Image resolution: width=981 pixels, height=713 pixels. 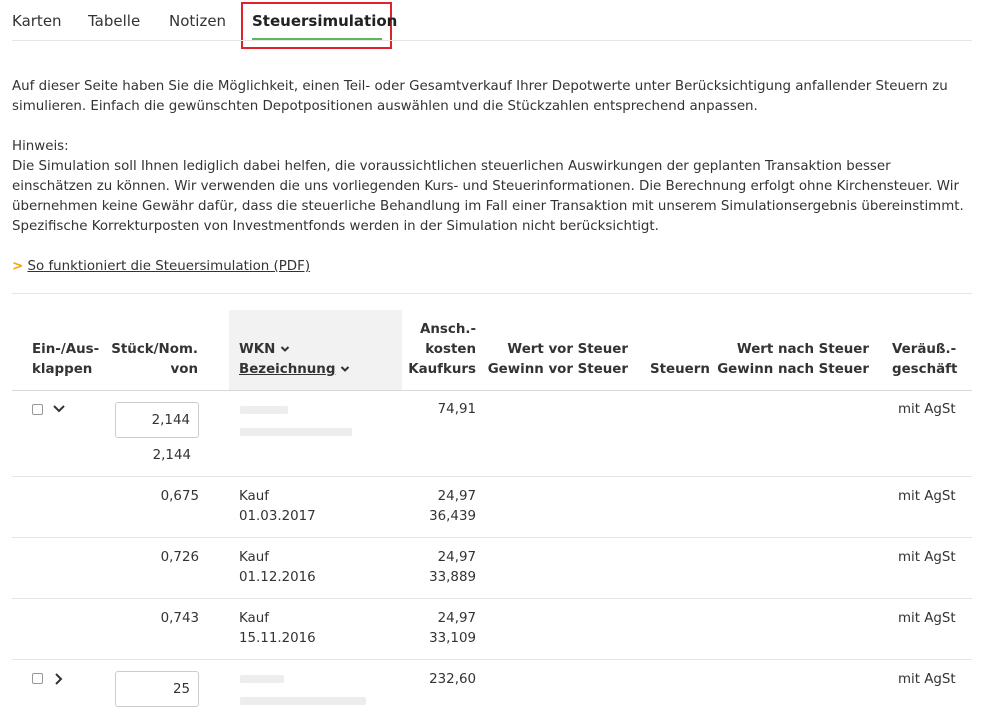 I want to click on lot-quantity: 0,675, so click(x=179, y=496).